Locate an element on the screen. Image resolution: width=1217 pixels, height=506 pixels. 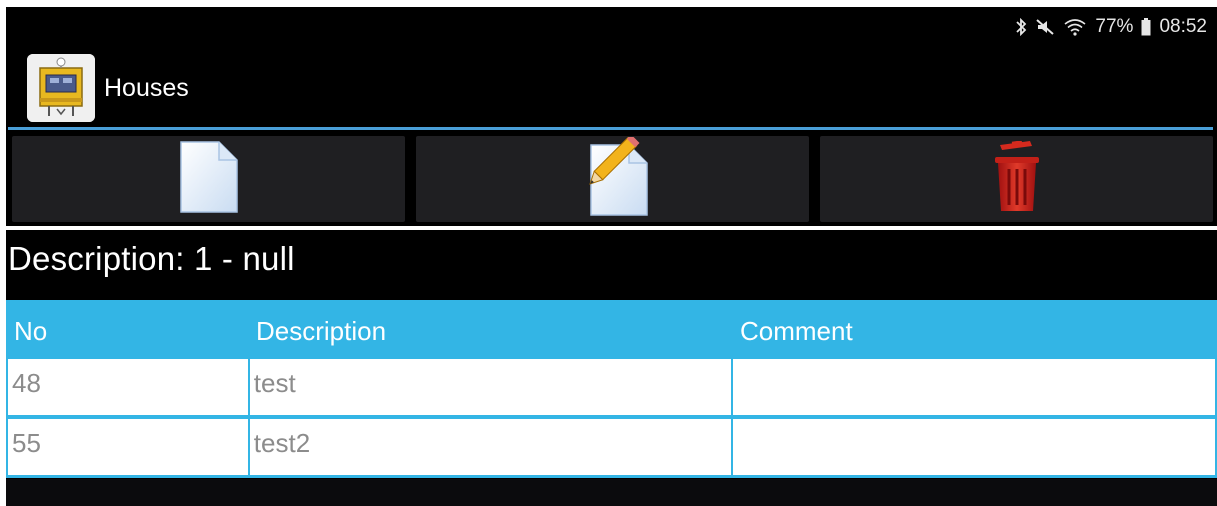
status-icons: 77% 08:52 is located at coordinates (1111, 27).